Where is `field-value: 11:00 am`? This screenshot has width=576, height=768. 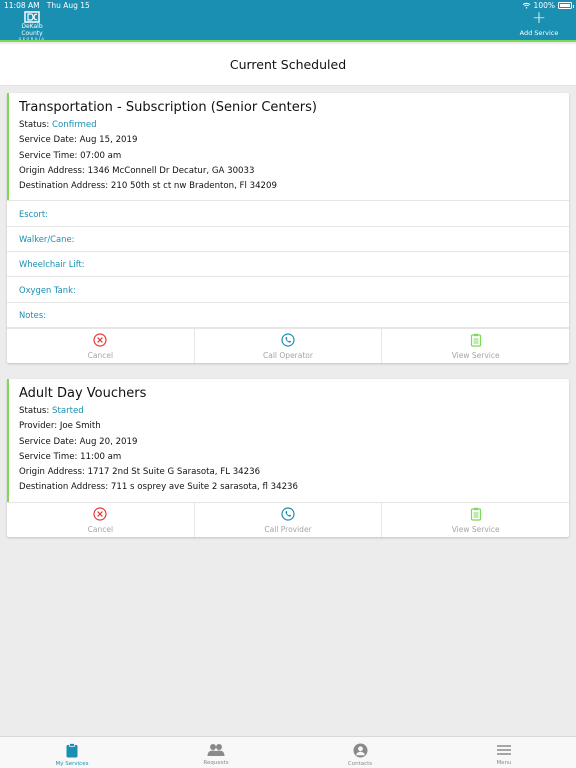
field-value: 11:00 am is located at coordinates (101, 456).